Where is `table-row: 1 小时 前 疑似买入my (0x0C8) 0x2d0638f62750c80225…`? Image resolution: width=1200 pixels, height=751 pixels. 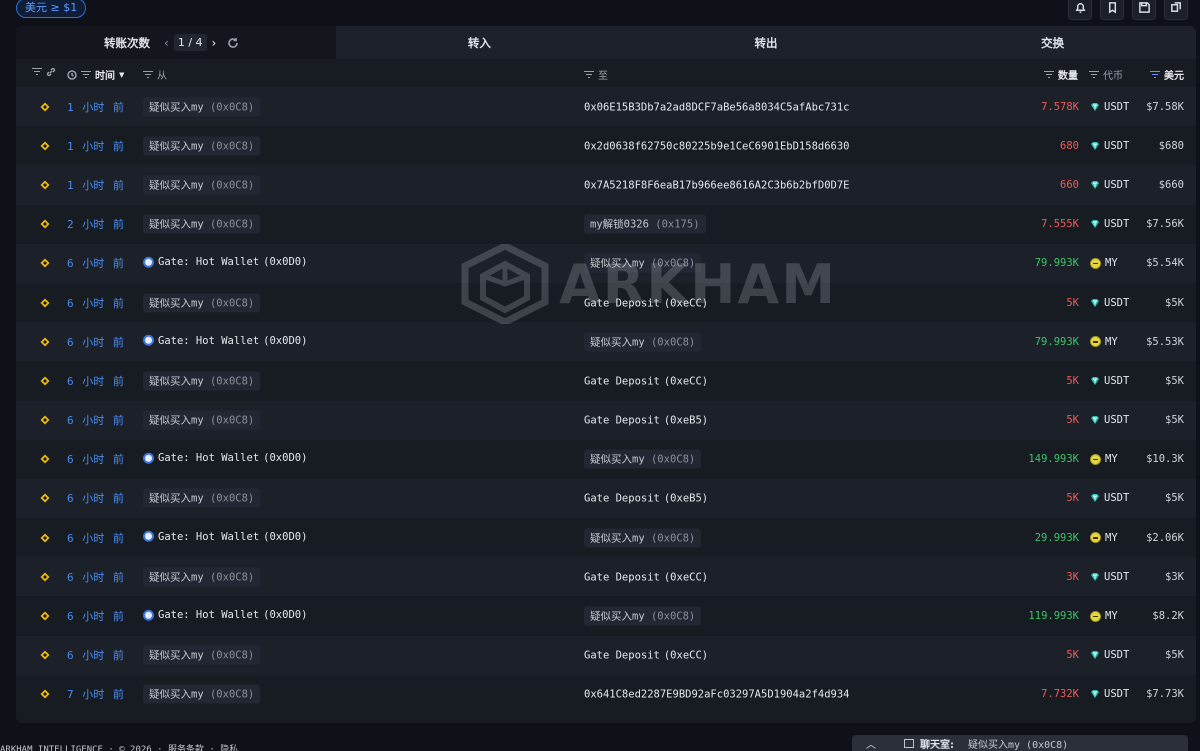 table-row: 1 小时 前 疑似买入my (0x0C8) 0x2d0638f62750c80225… is located at coordinates (606, 146).